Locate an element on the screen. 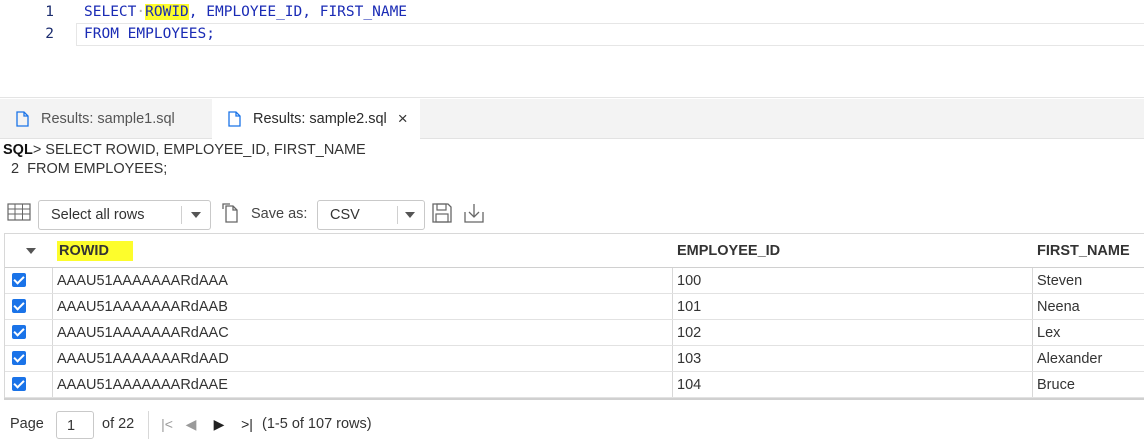  copy-icon is located at coordinates (230, 213).